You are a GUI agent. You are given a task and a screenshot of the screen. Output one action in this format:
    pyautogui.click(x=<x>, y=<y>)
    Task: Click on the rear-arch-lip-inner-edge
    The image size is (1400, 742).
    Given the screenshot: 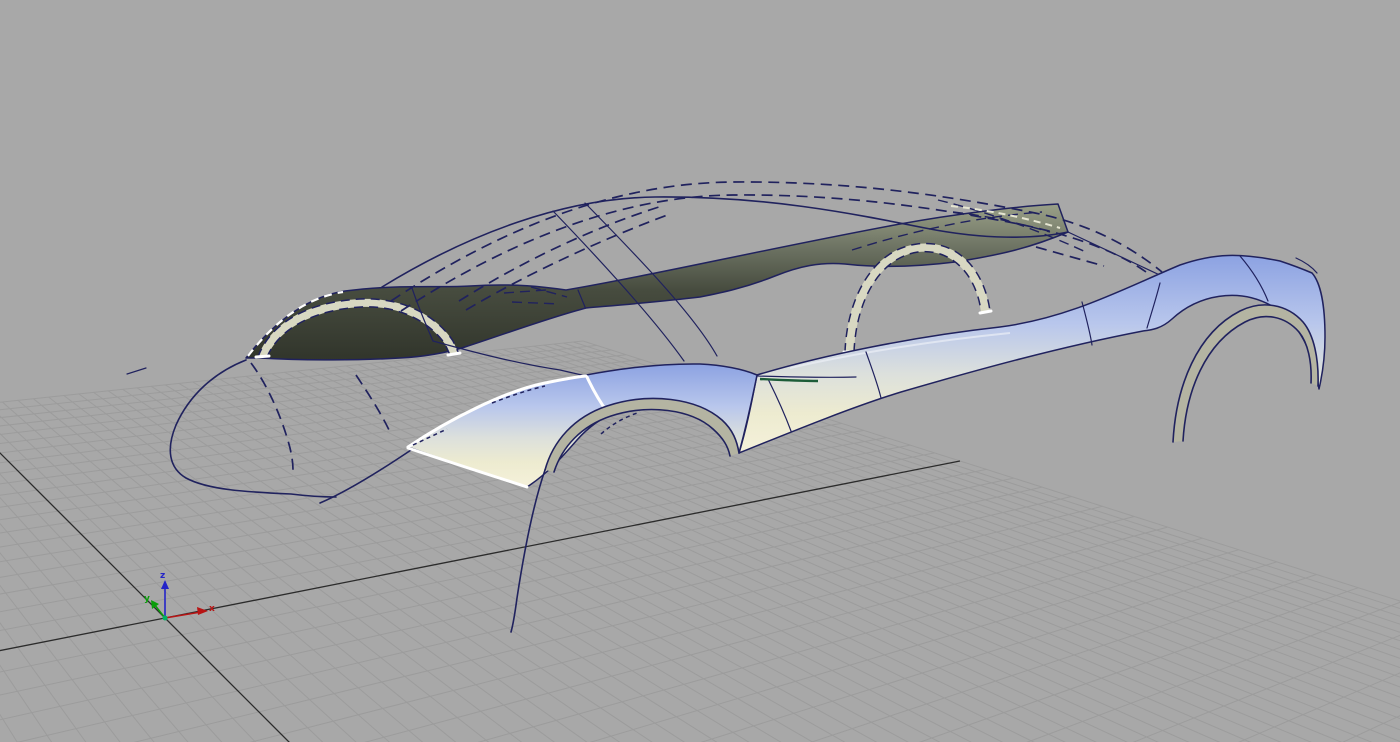 What is the action you would take?
    pyautogui.click(x=1247, y=378)
    